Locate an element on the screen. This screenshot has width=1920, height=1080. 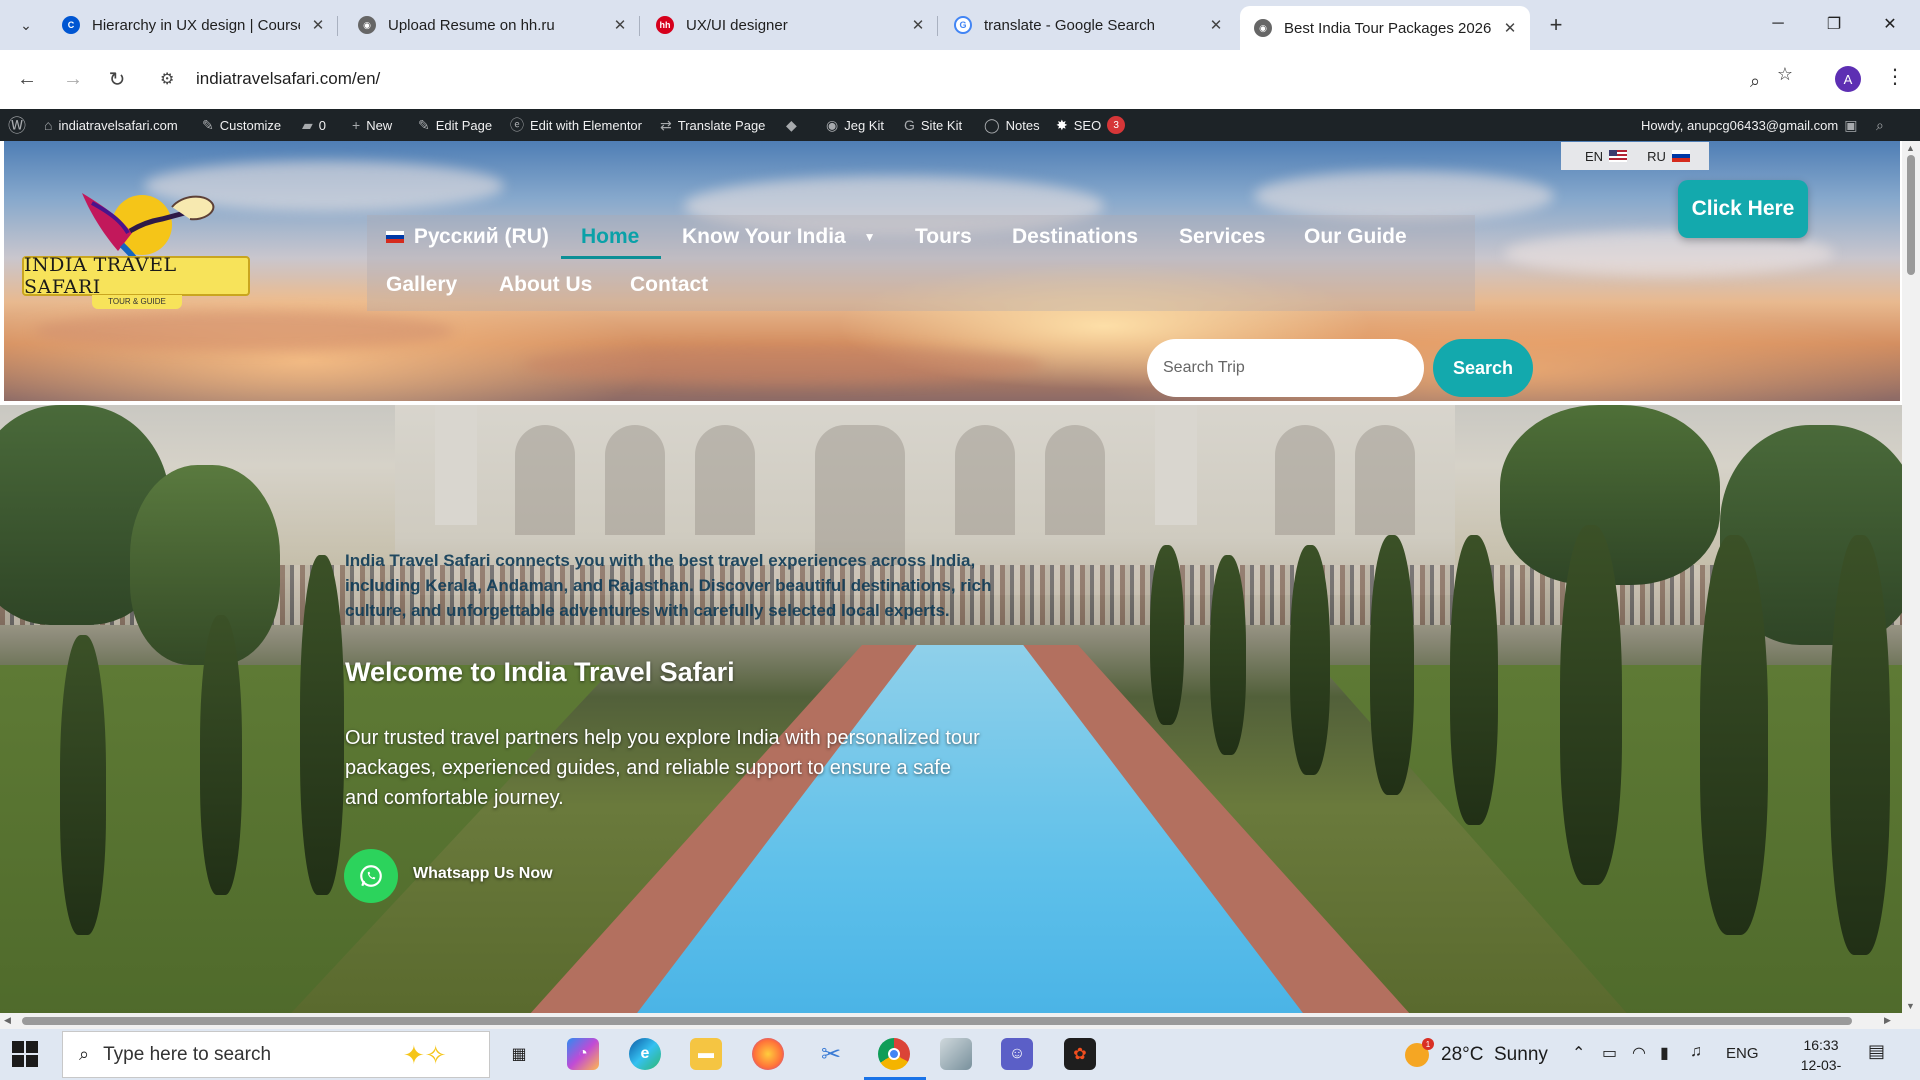
elementor-icon: ⓔ is located at coordinates (517, 125).